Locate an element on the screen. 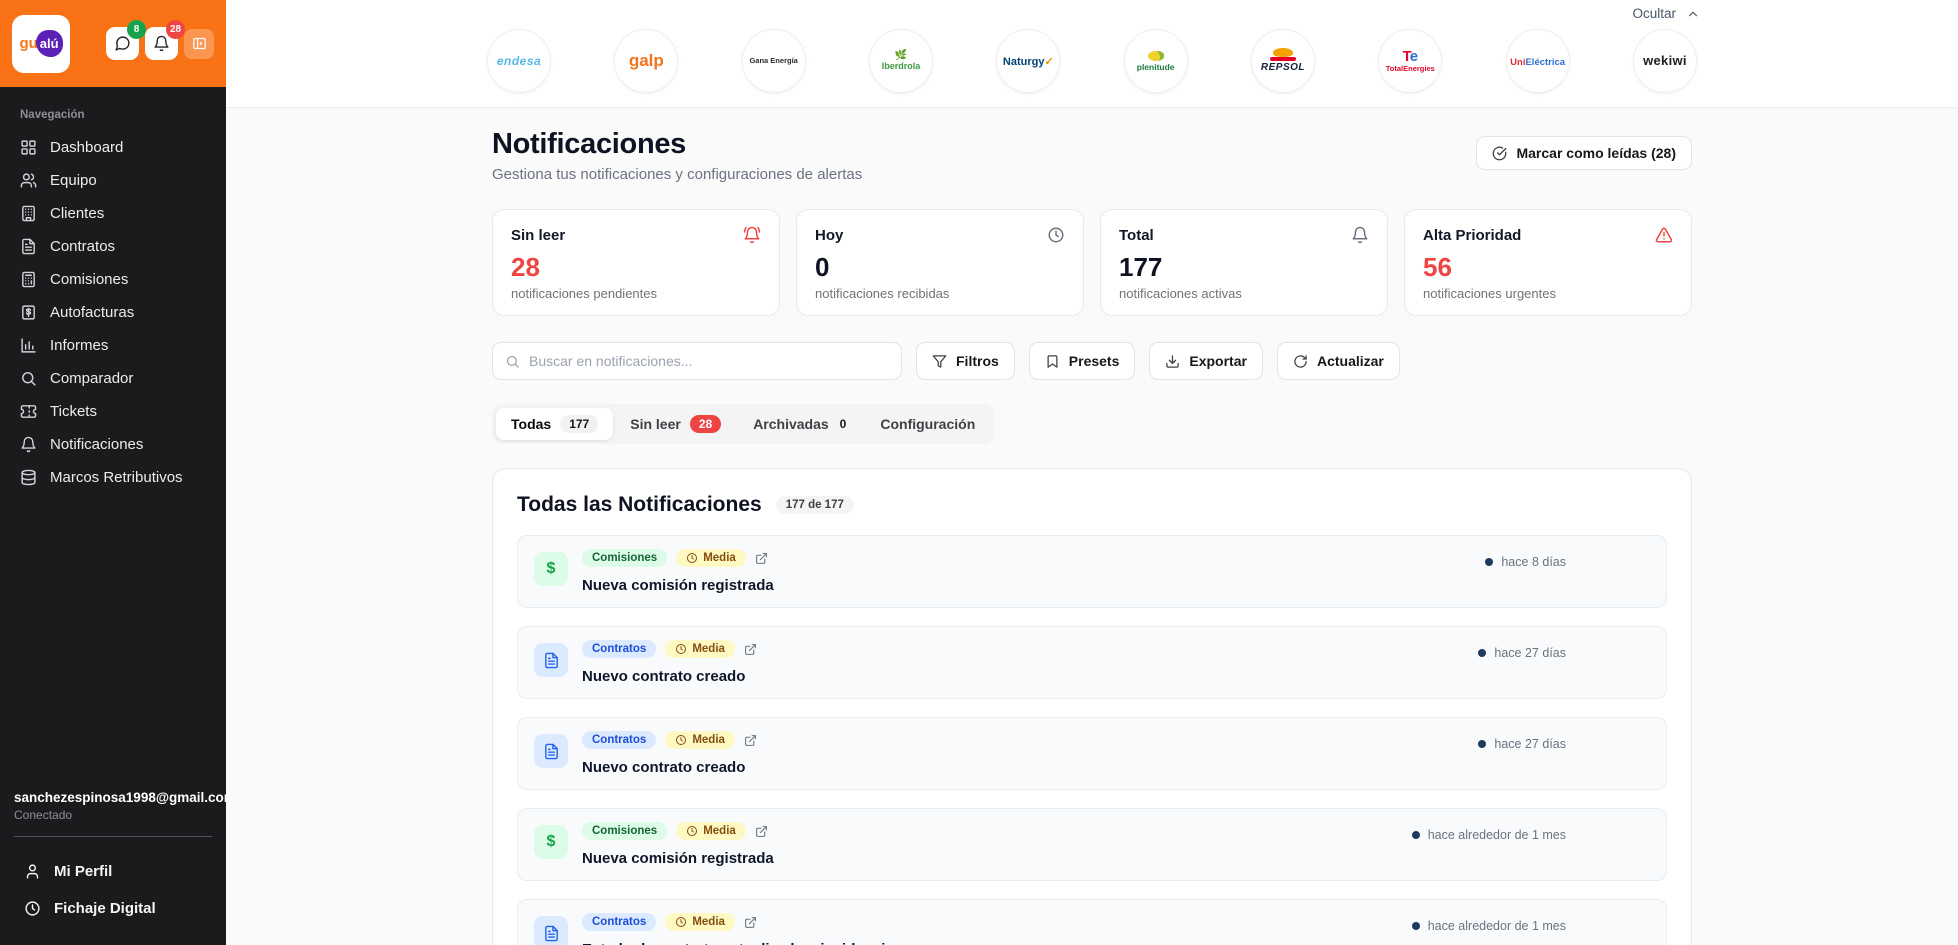 The height and width of the screenshot is (945, 1958). provider-logo-plenitude: plenitude is located at coordinates (1155, 61).